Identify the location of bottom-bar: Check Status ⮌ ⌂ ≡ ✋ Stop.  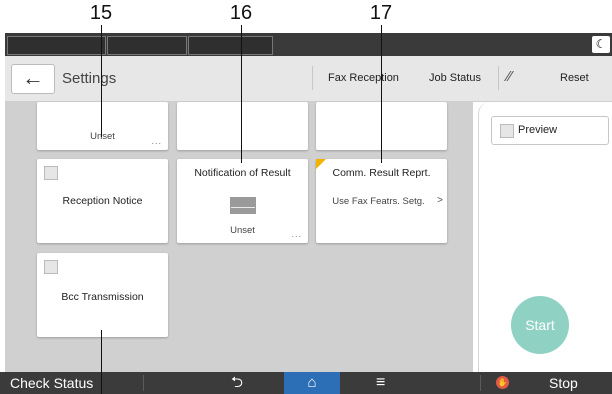
(306, 383).